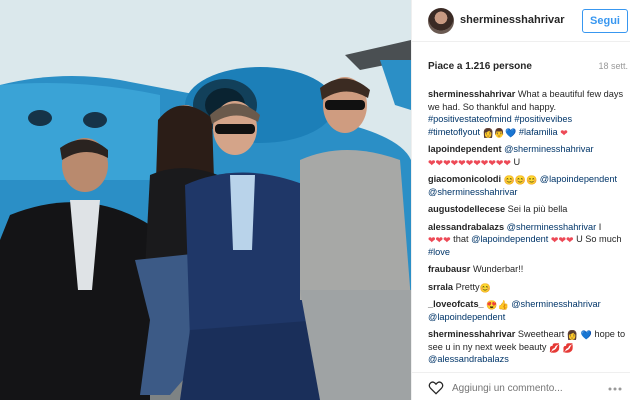 Image resolution: width=630 pixels, height=400 pixels. I want to click on comment-text: Sei la più bella, so click(536, 209).